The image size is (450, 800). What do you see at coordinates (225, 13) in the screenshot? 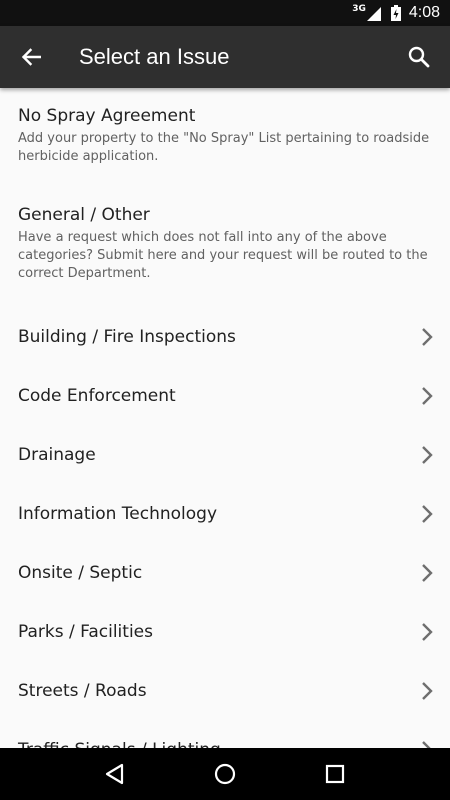
I see `status-bar: 3G 4:08` at bounding box center [225, 13].